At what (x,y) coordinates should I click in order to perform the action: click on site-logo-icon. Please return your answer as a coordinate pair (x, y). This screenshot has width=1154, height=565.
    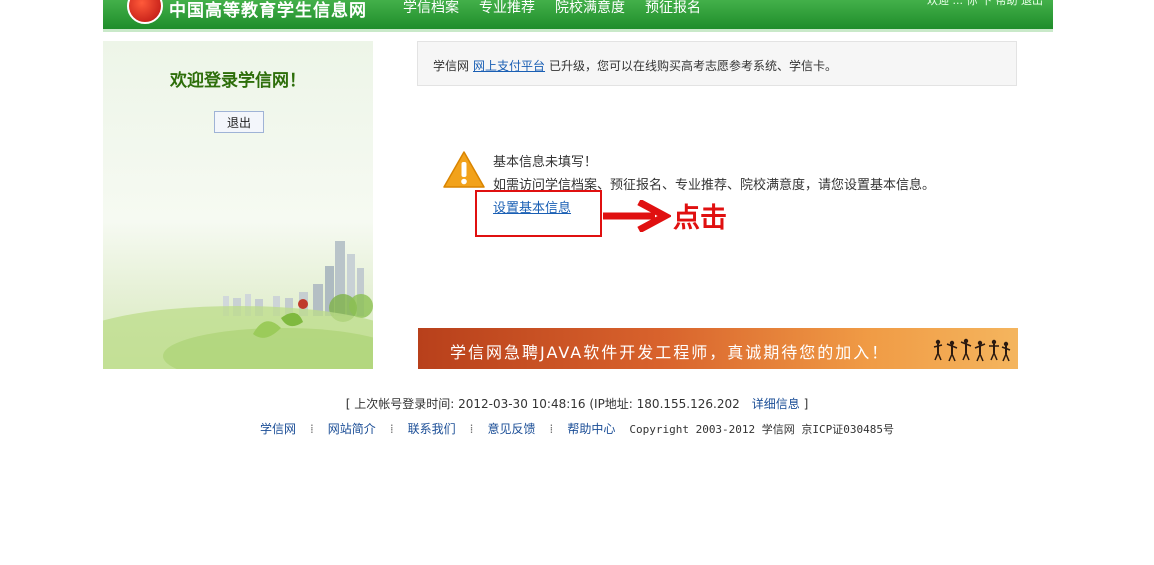
    Looking at the image, I should click on (145, 12).